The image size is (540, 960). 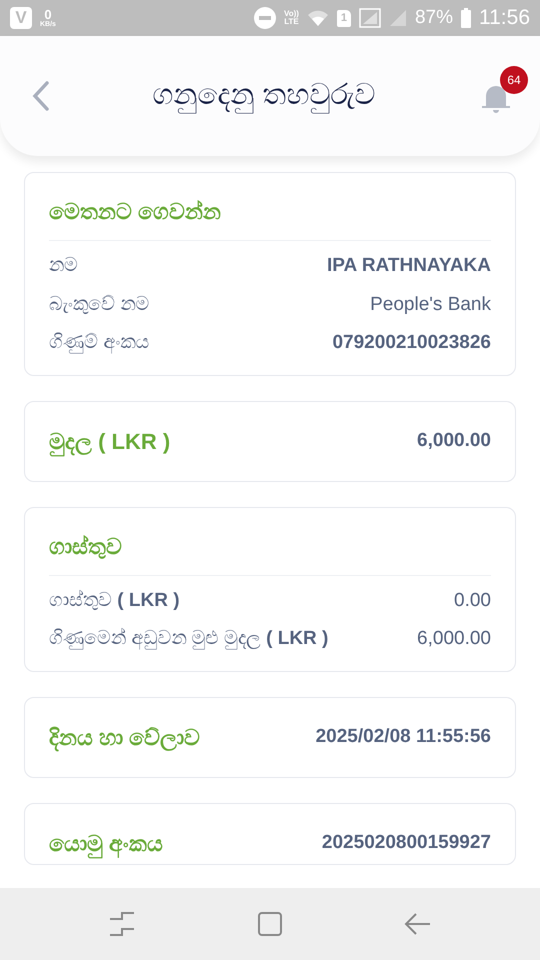 I want to click on wifi-icon, so click(x=317, y=18).